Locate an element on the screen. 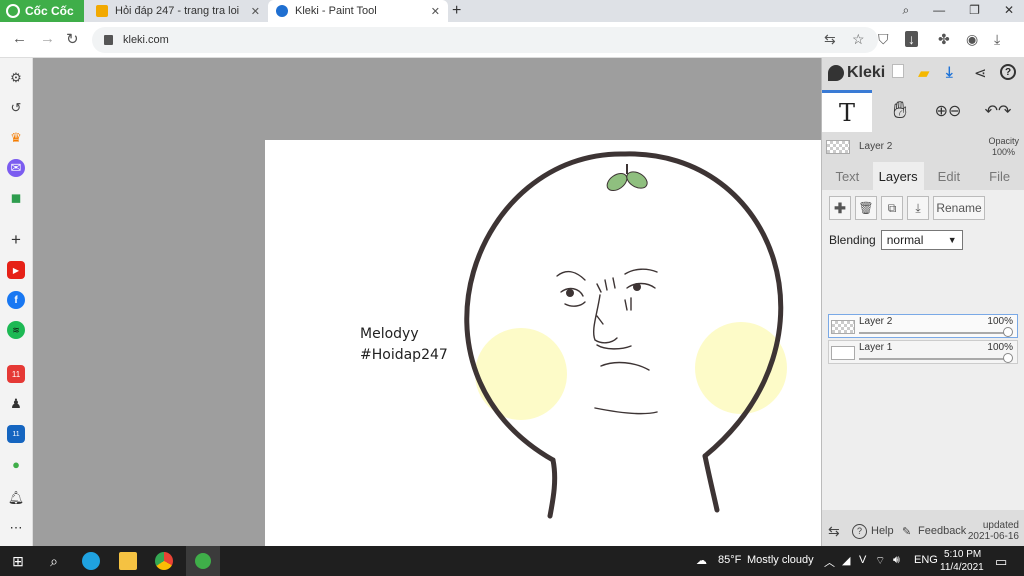 This screenshot has width=1024, height=576. layer-row-1: Layer 1 100% is located at coordinates (923, 352).